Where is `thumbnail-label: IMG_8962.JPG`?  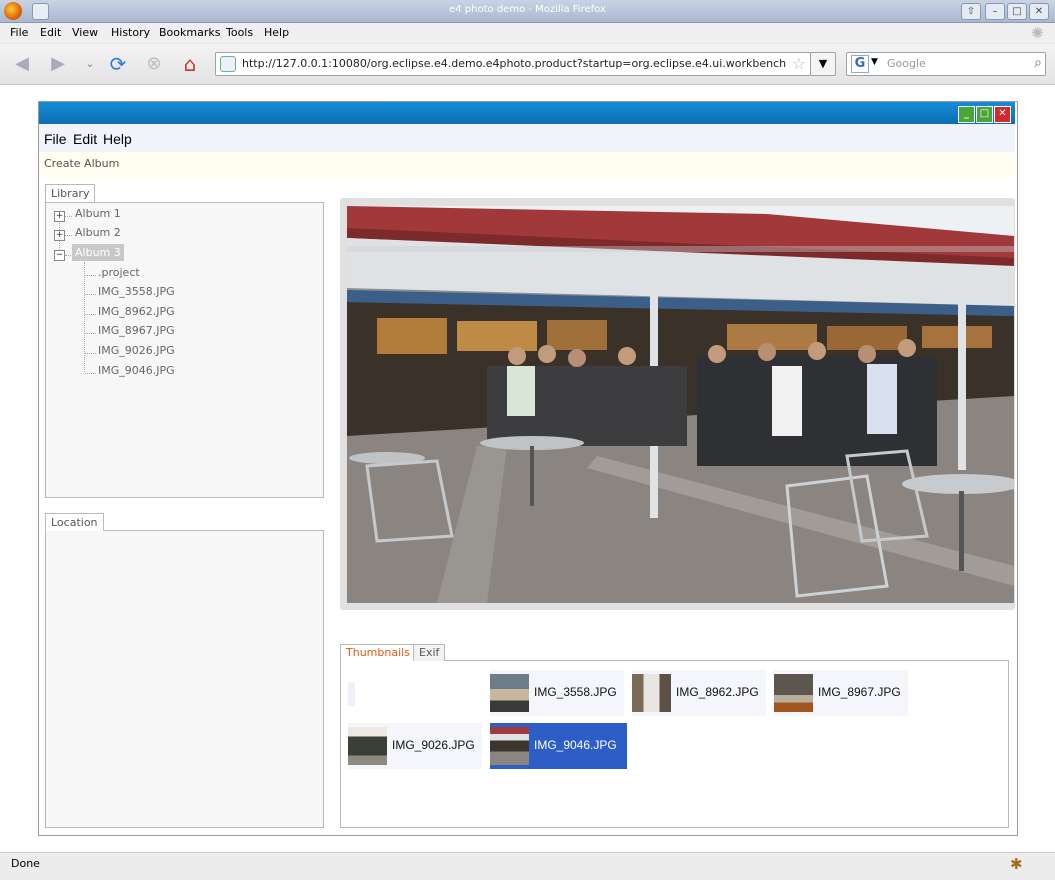 thumbnail-label: IMG_8962.JPG is located at coordinates (717, 692).